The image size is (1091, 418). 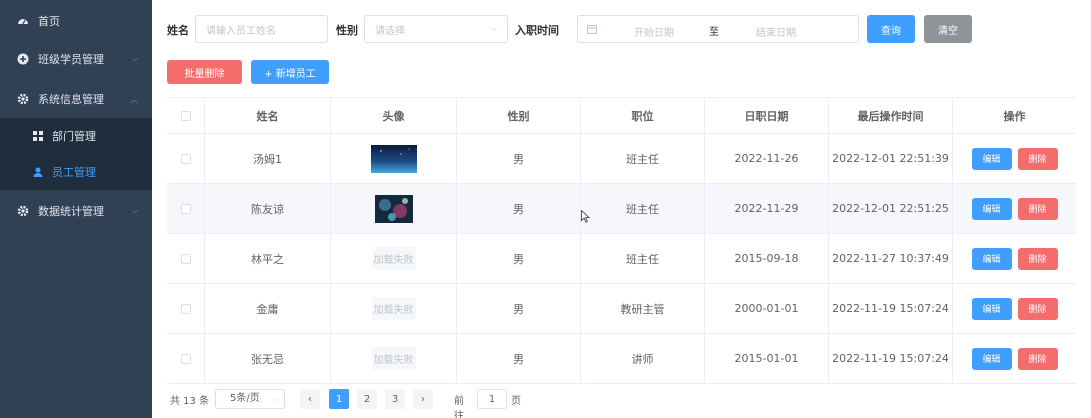 I want to click on sidebar-item-label: 员工管理, so click(x=74, y=172).